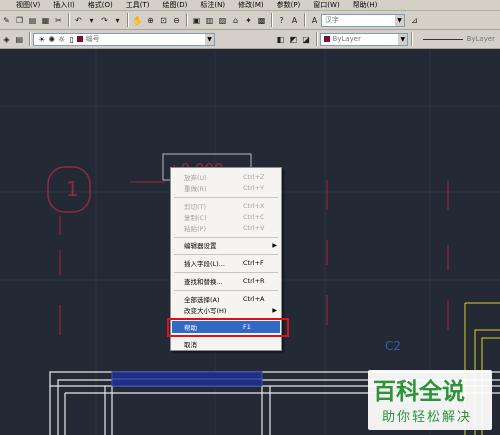  Describe the element at coordinates (414, 20) in the screenshot. I see `dimension-style-icon: ⊿` at that location.